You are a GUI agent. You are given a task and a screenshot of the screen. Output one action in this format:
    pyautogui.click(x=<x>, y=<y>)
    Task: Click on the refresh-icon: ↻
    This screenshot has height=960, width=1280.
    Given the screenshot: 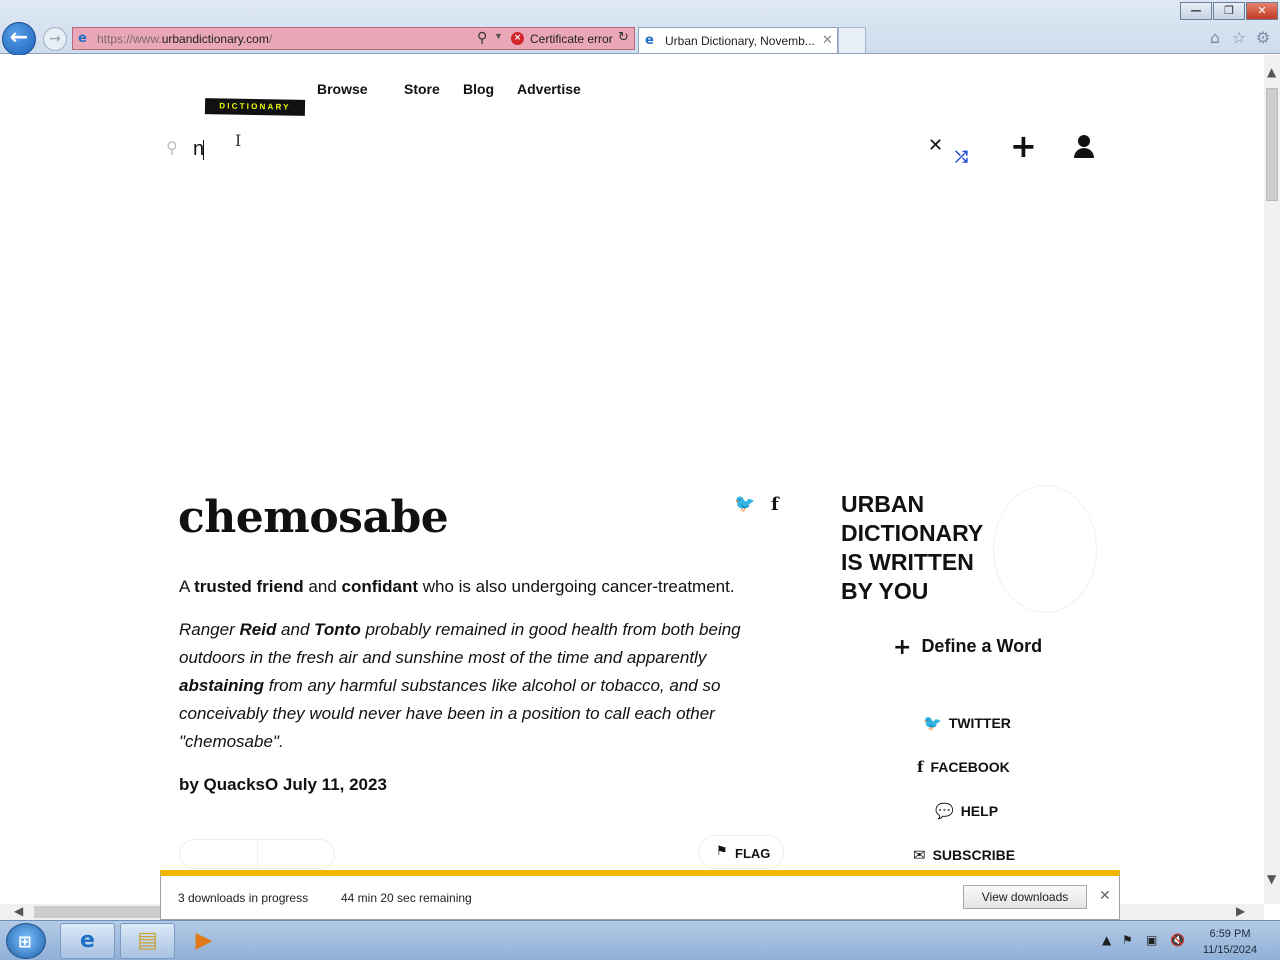 What is the action you would take?
    pyautogui.click(x=623, y=37)
    